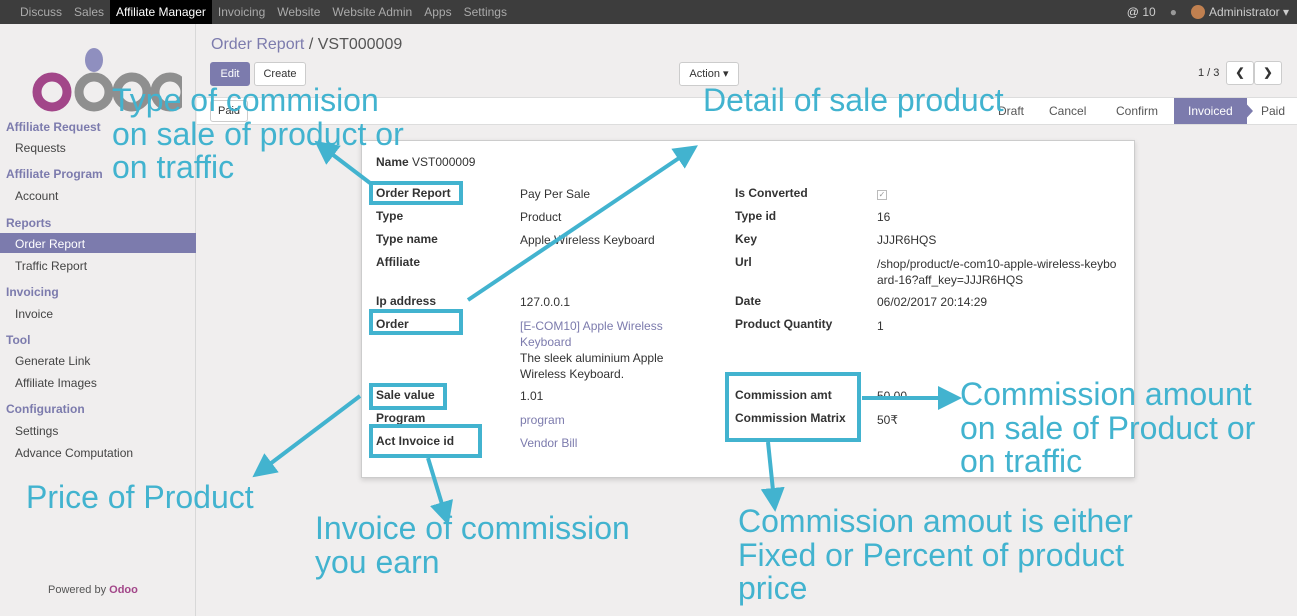 The width and height of the screenshot is (1297, 616). I want to click on annotation-price-product: Price of Product, so click(140, 497).